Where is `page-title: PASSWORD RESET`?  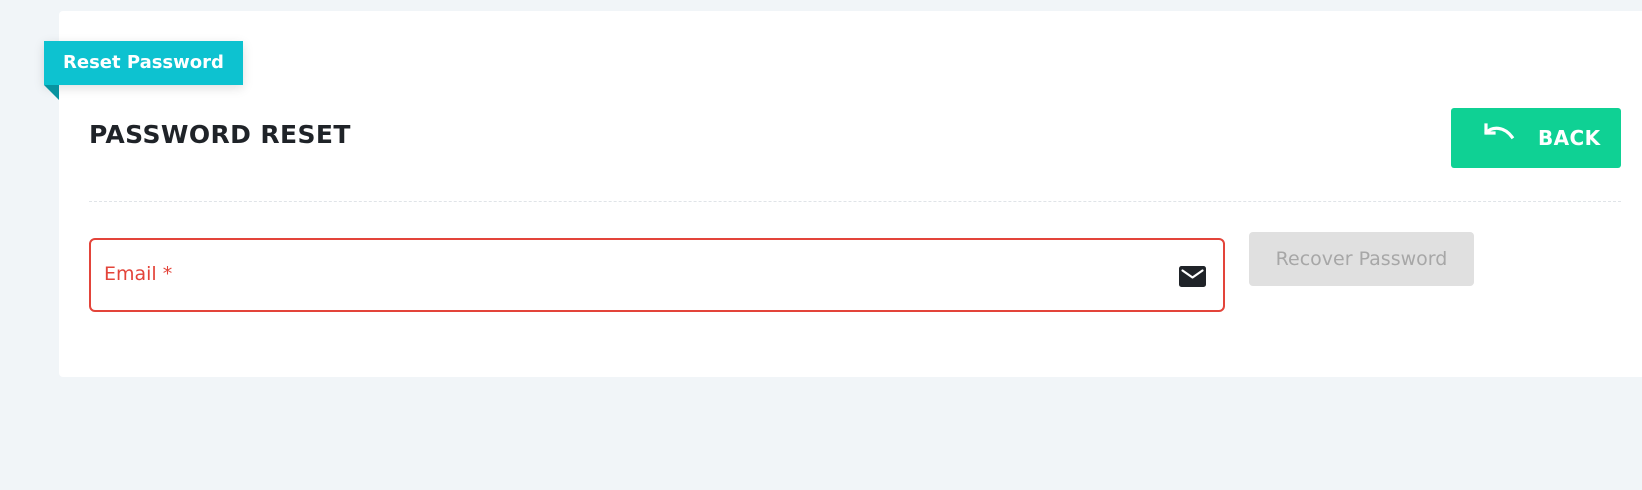 page-title: PASSWORD RESET is located at coordinates (220, 134).